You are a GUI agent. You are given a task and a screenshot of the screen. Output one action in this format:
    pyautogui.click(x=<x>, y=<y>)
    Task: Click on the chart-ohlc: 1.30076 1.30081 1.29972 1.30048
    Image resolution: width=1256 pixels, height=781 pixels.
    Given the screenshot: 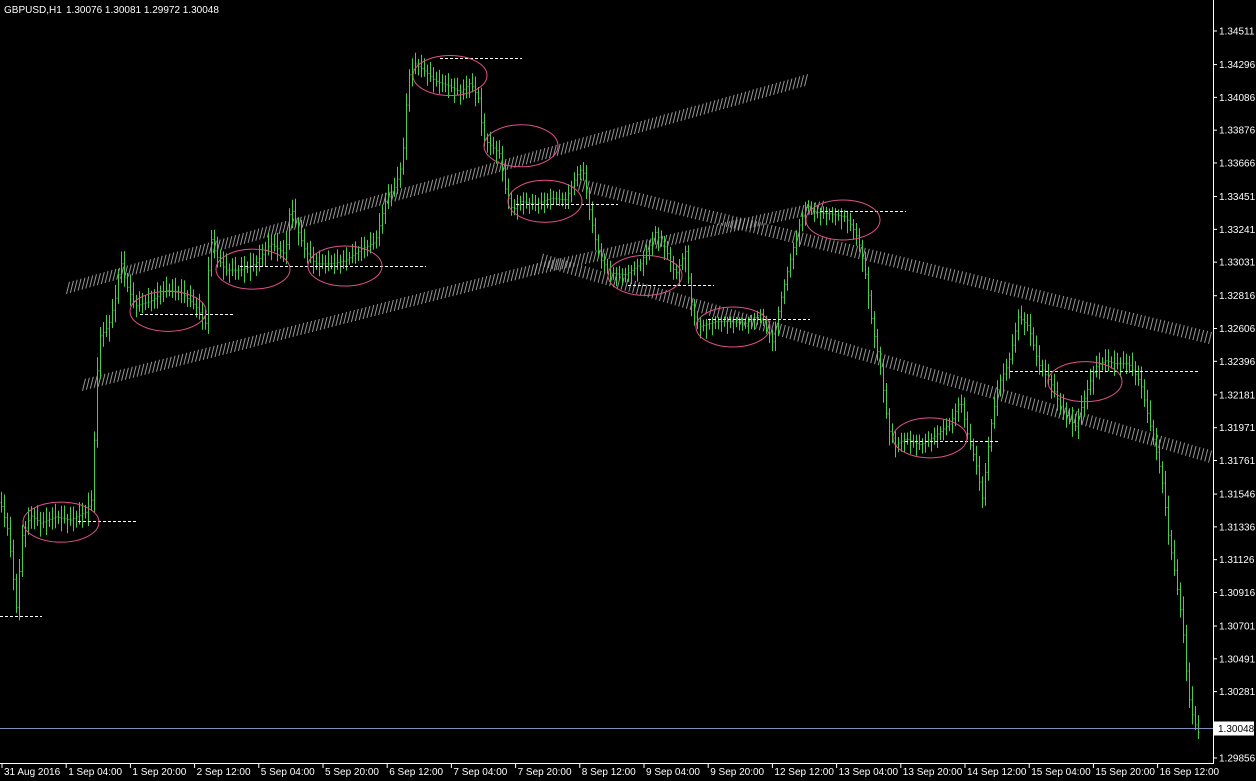 What is the action you would take?
    pyautogui.click(x=142, y=10)
    